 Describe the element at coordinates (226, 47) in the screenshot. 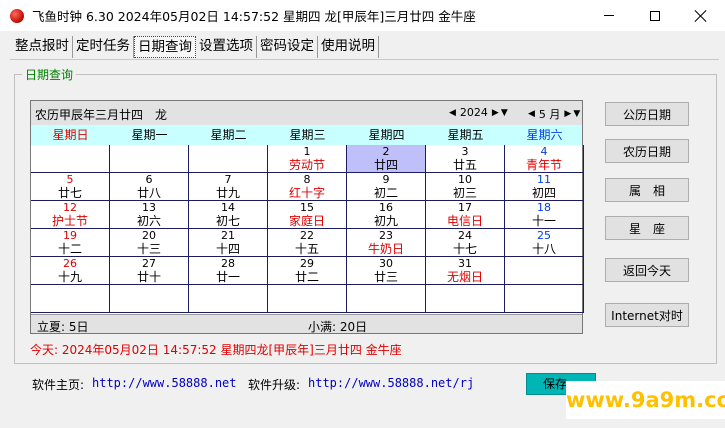

I see `tab-settings: 设置选项` at that location.